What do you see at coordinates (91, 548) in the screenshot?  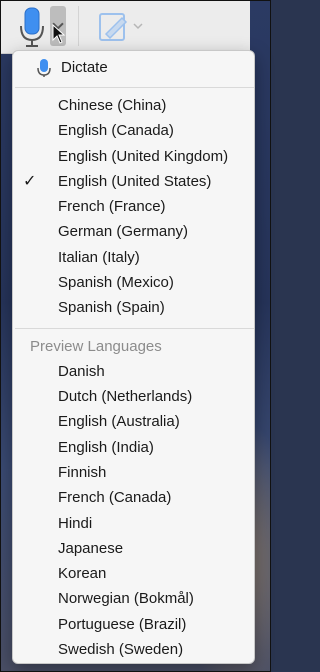 I see `menu-item-language-label: Japanese` at bounding box center [91, 548].